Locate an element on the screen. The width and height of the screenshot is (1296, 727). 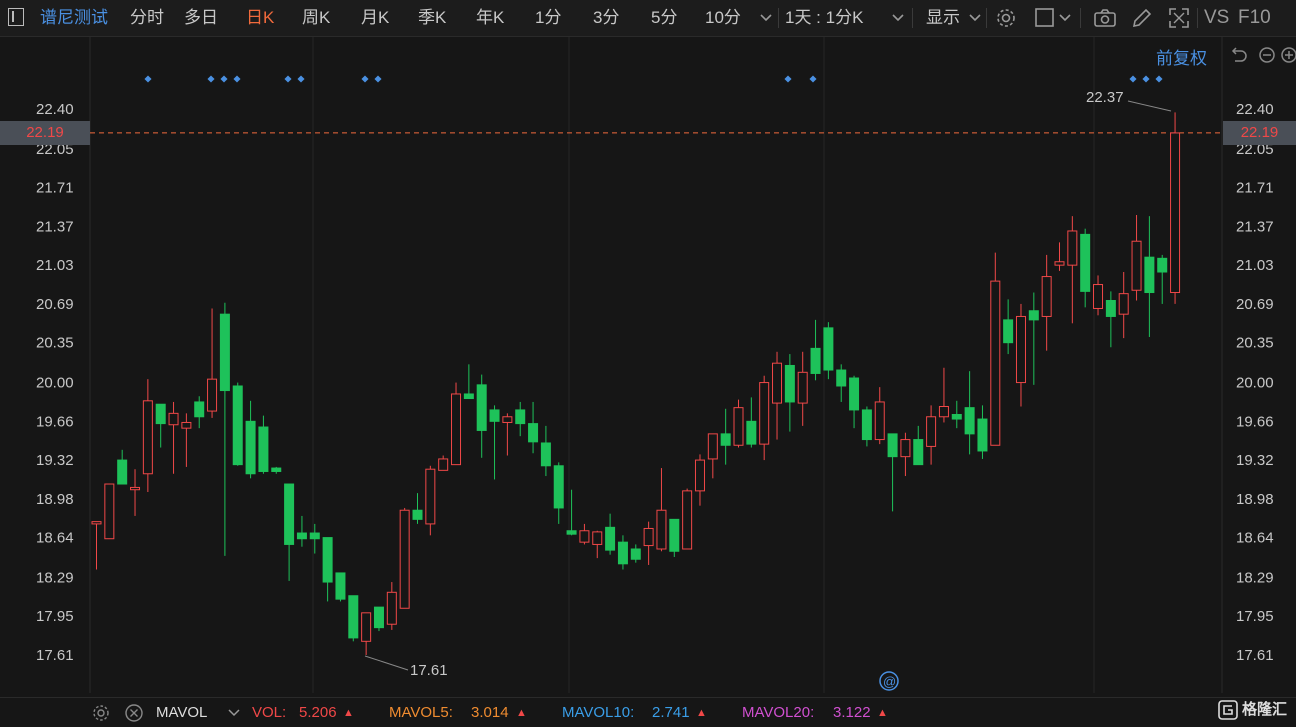
y-tick-label-right: 20.00 is located at coordinates (1255, 383).